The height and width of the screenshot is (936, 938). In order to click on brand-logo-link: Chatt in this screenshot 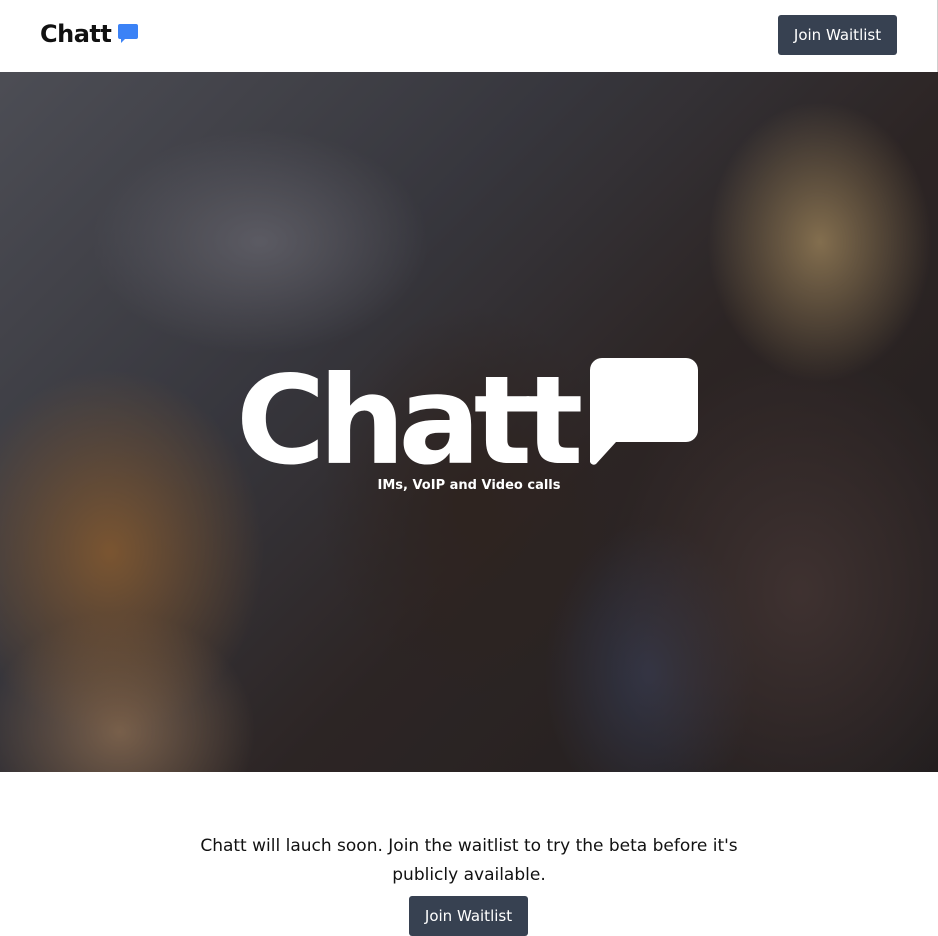, I will do `click(89, 34)`.